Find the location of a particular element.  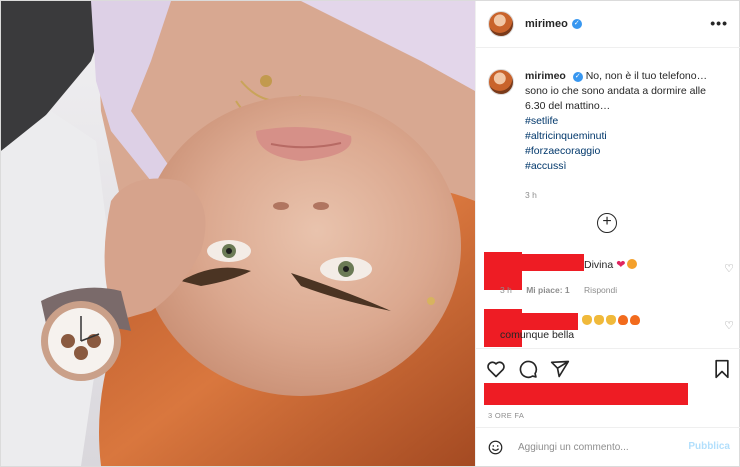

bookmark-icon is located at coordinates (722, 369).